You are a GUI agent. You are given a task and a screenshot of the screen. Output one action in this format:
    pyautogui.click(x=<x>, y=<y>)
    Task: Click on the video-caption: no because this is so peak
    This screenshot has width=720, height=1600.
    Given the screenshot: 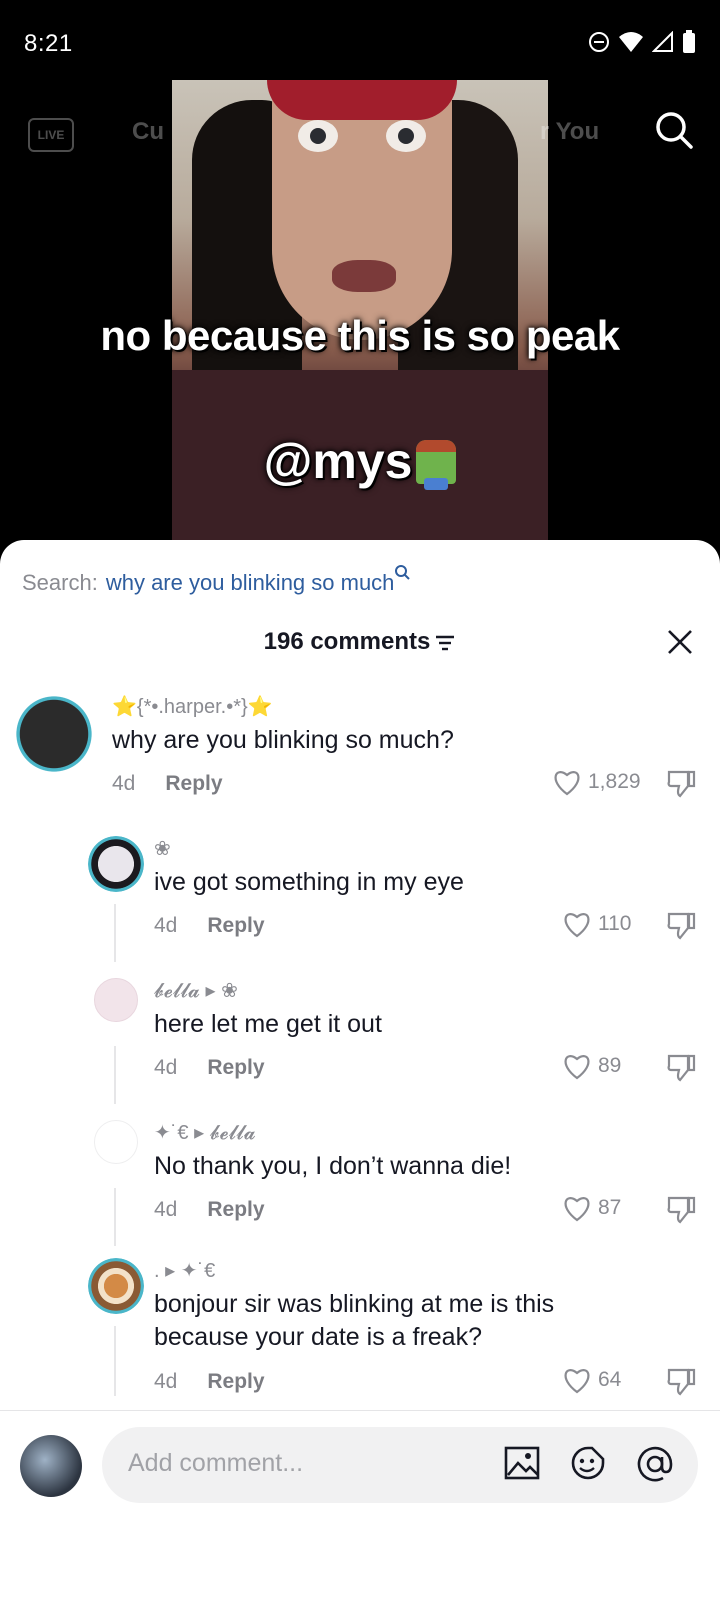 What is the action you would take?
    pyautogui.click(x=360, y=335)
    